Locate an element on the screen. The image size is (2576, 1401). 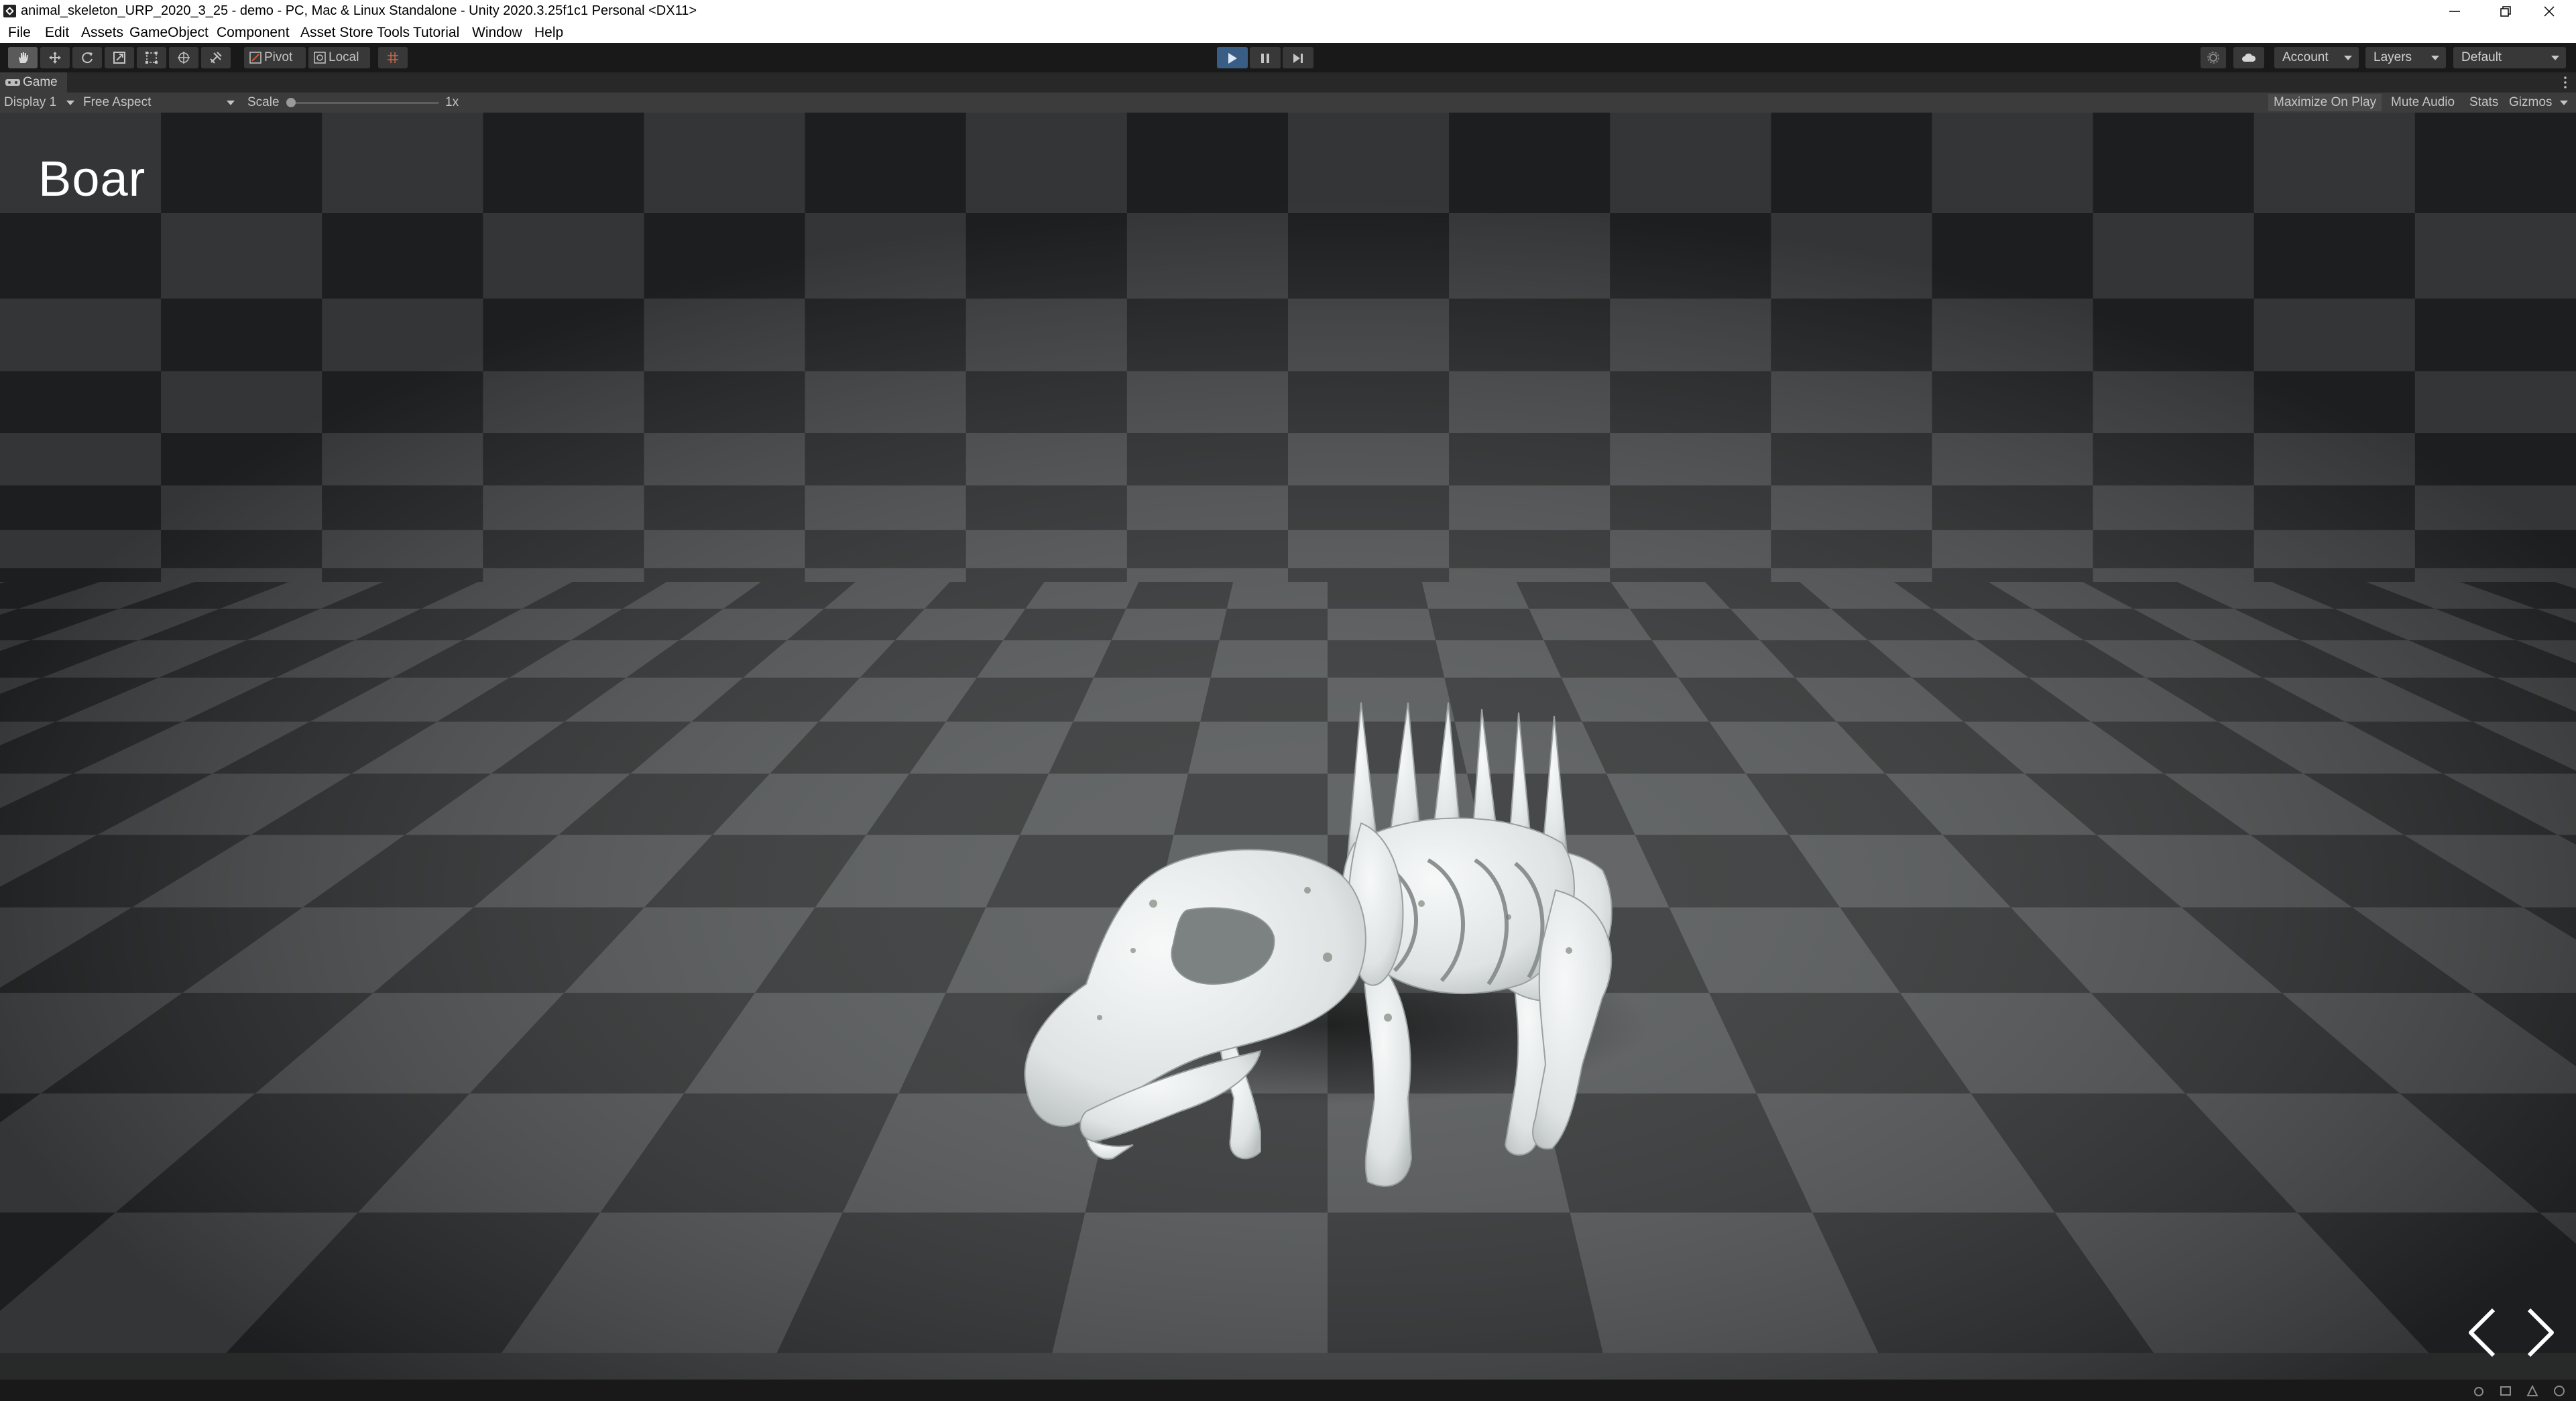
close-icon is located at coordinates (2549, 12).